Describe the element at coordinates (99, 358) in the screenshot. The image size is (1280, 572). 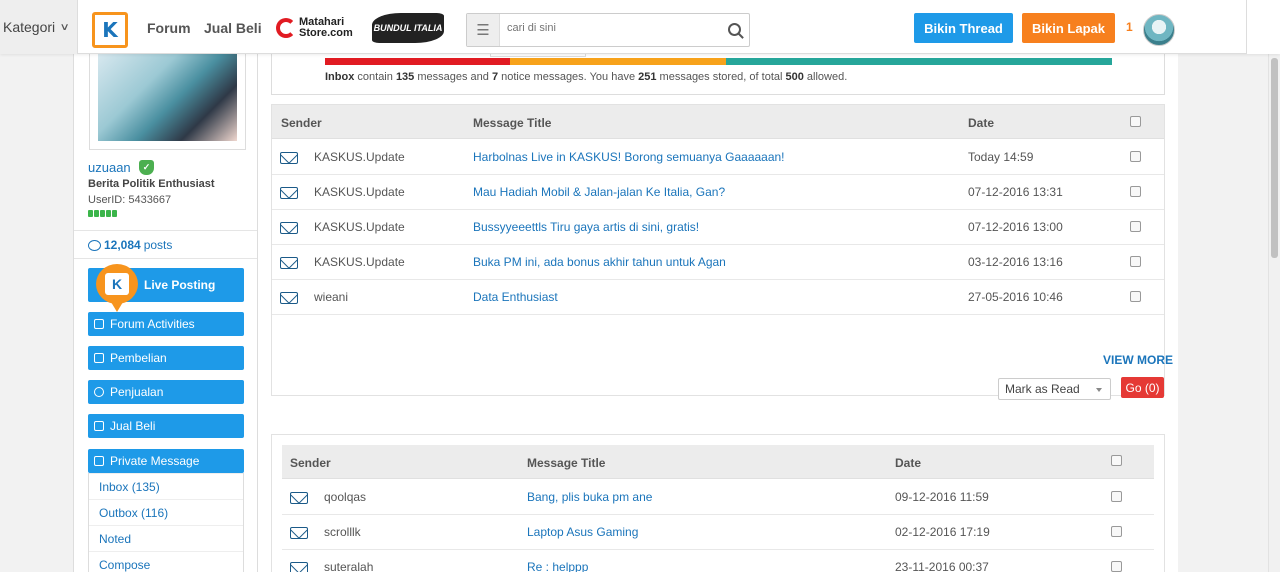
I see `bag-icon` at that location.